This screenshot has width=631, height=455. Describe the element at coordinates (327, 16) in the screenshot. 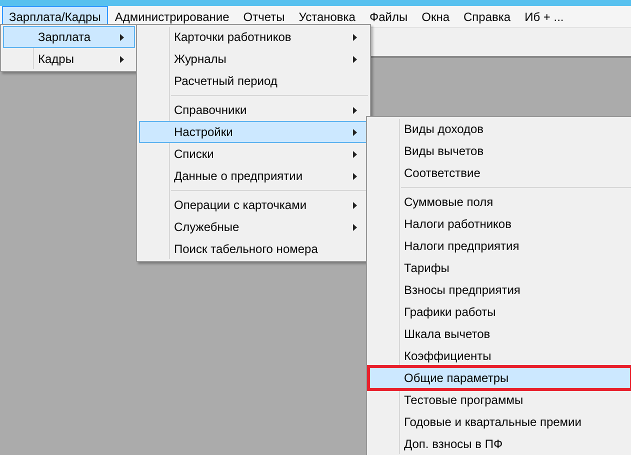

I see `menu-bar-item: Установка` at that location.